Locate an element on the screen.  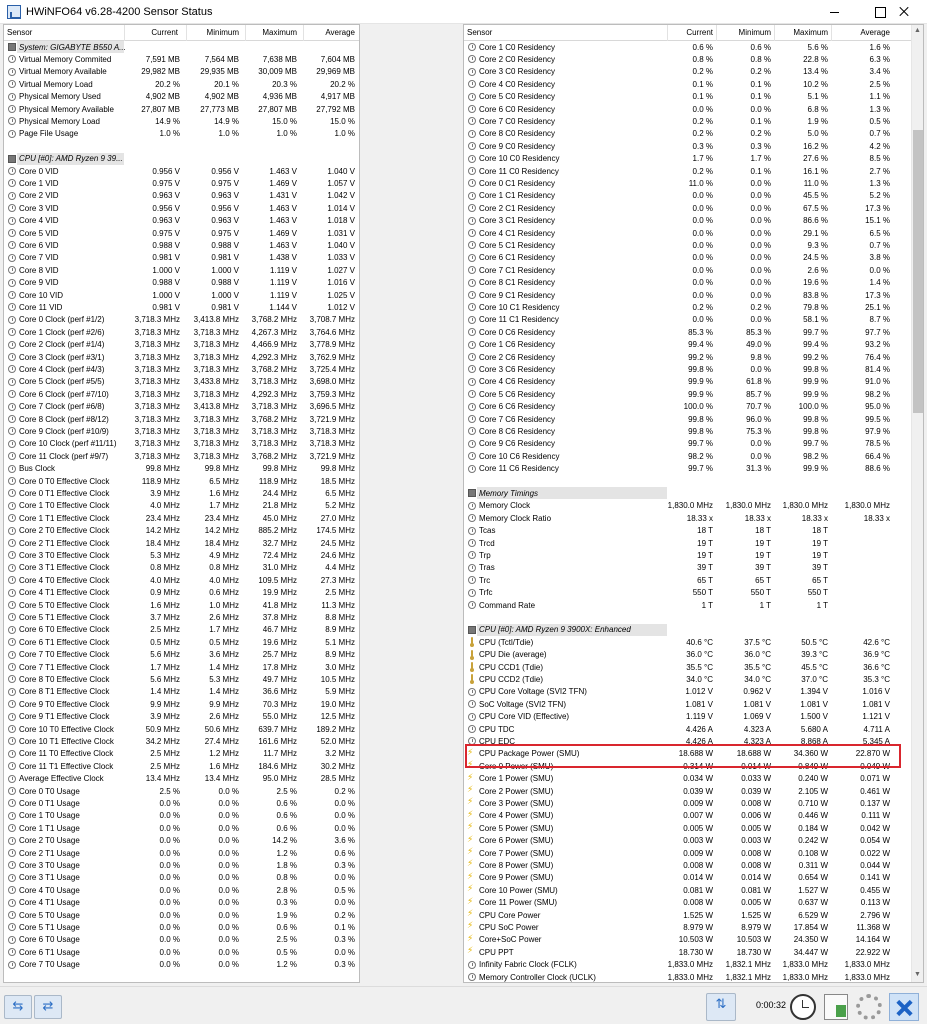
sensor-row: Tras 39 T 39 T 39 T is located at coordinates (693, 568).